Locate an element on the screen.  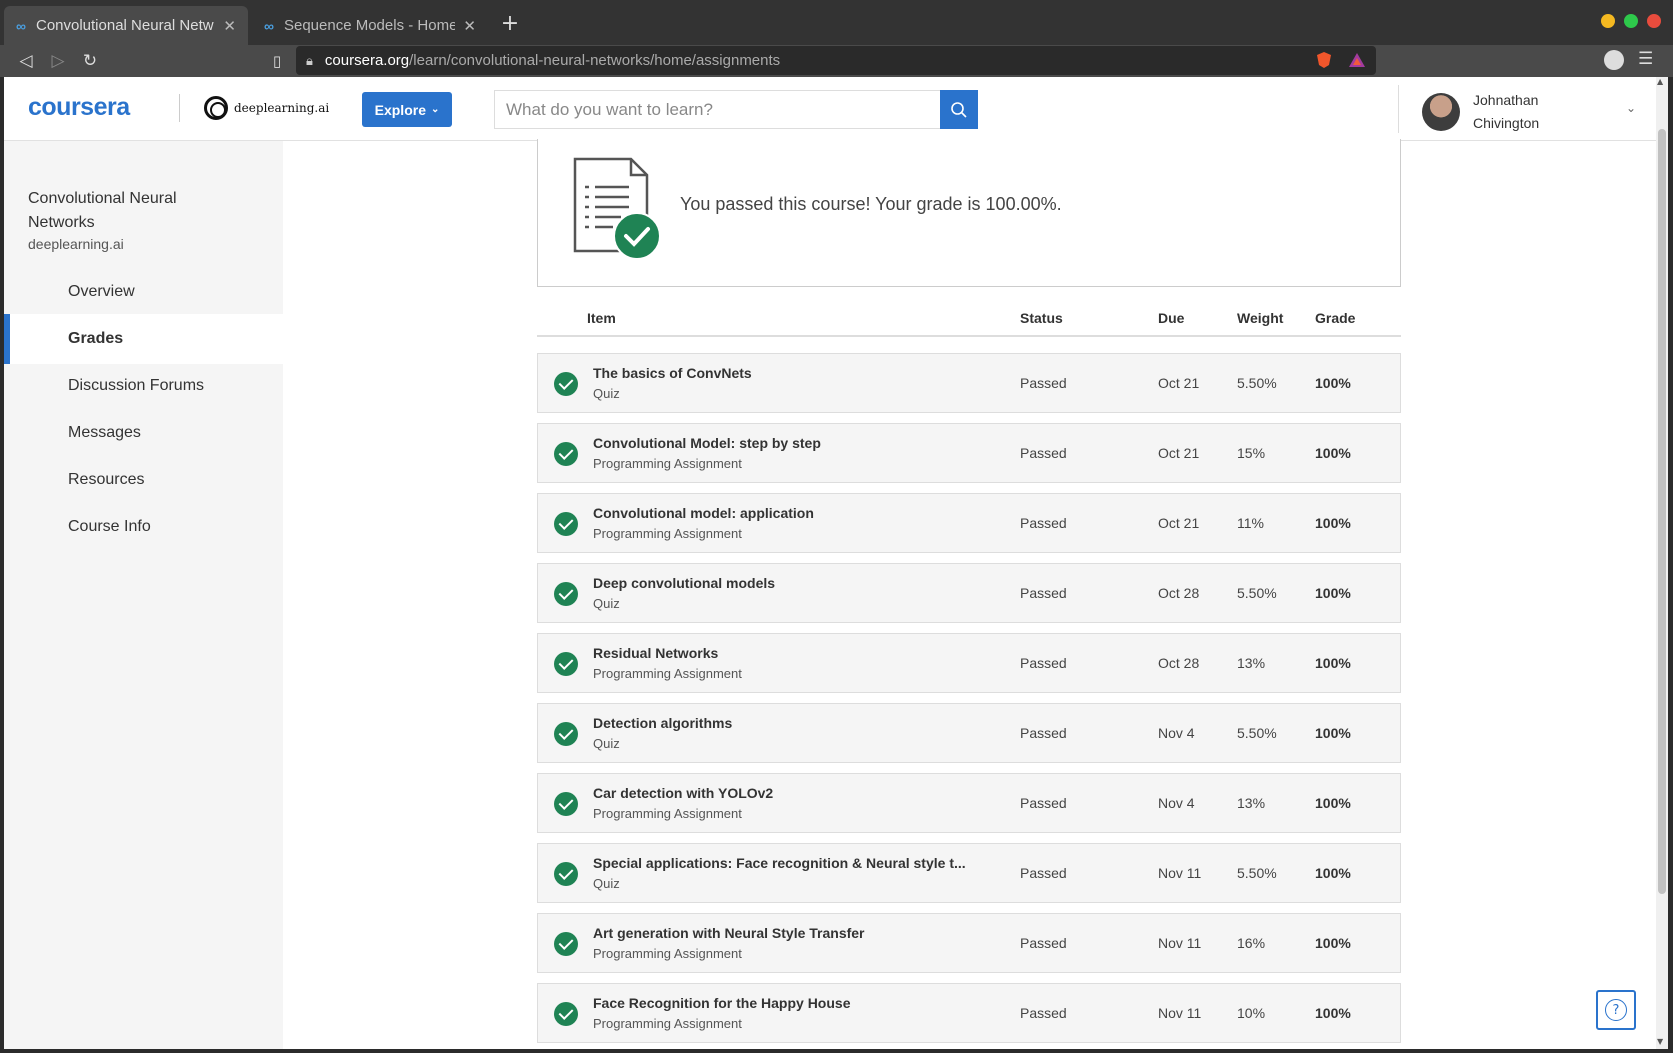
sidebar-item-messages: Messages is located at coordinates (143, 433).